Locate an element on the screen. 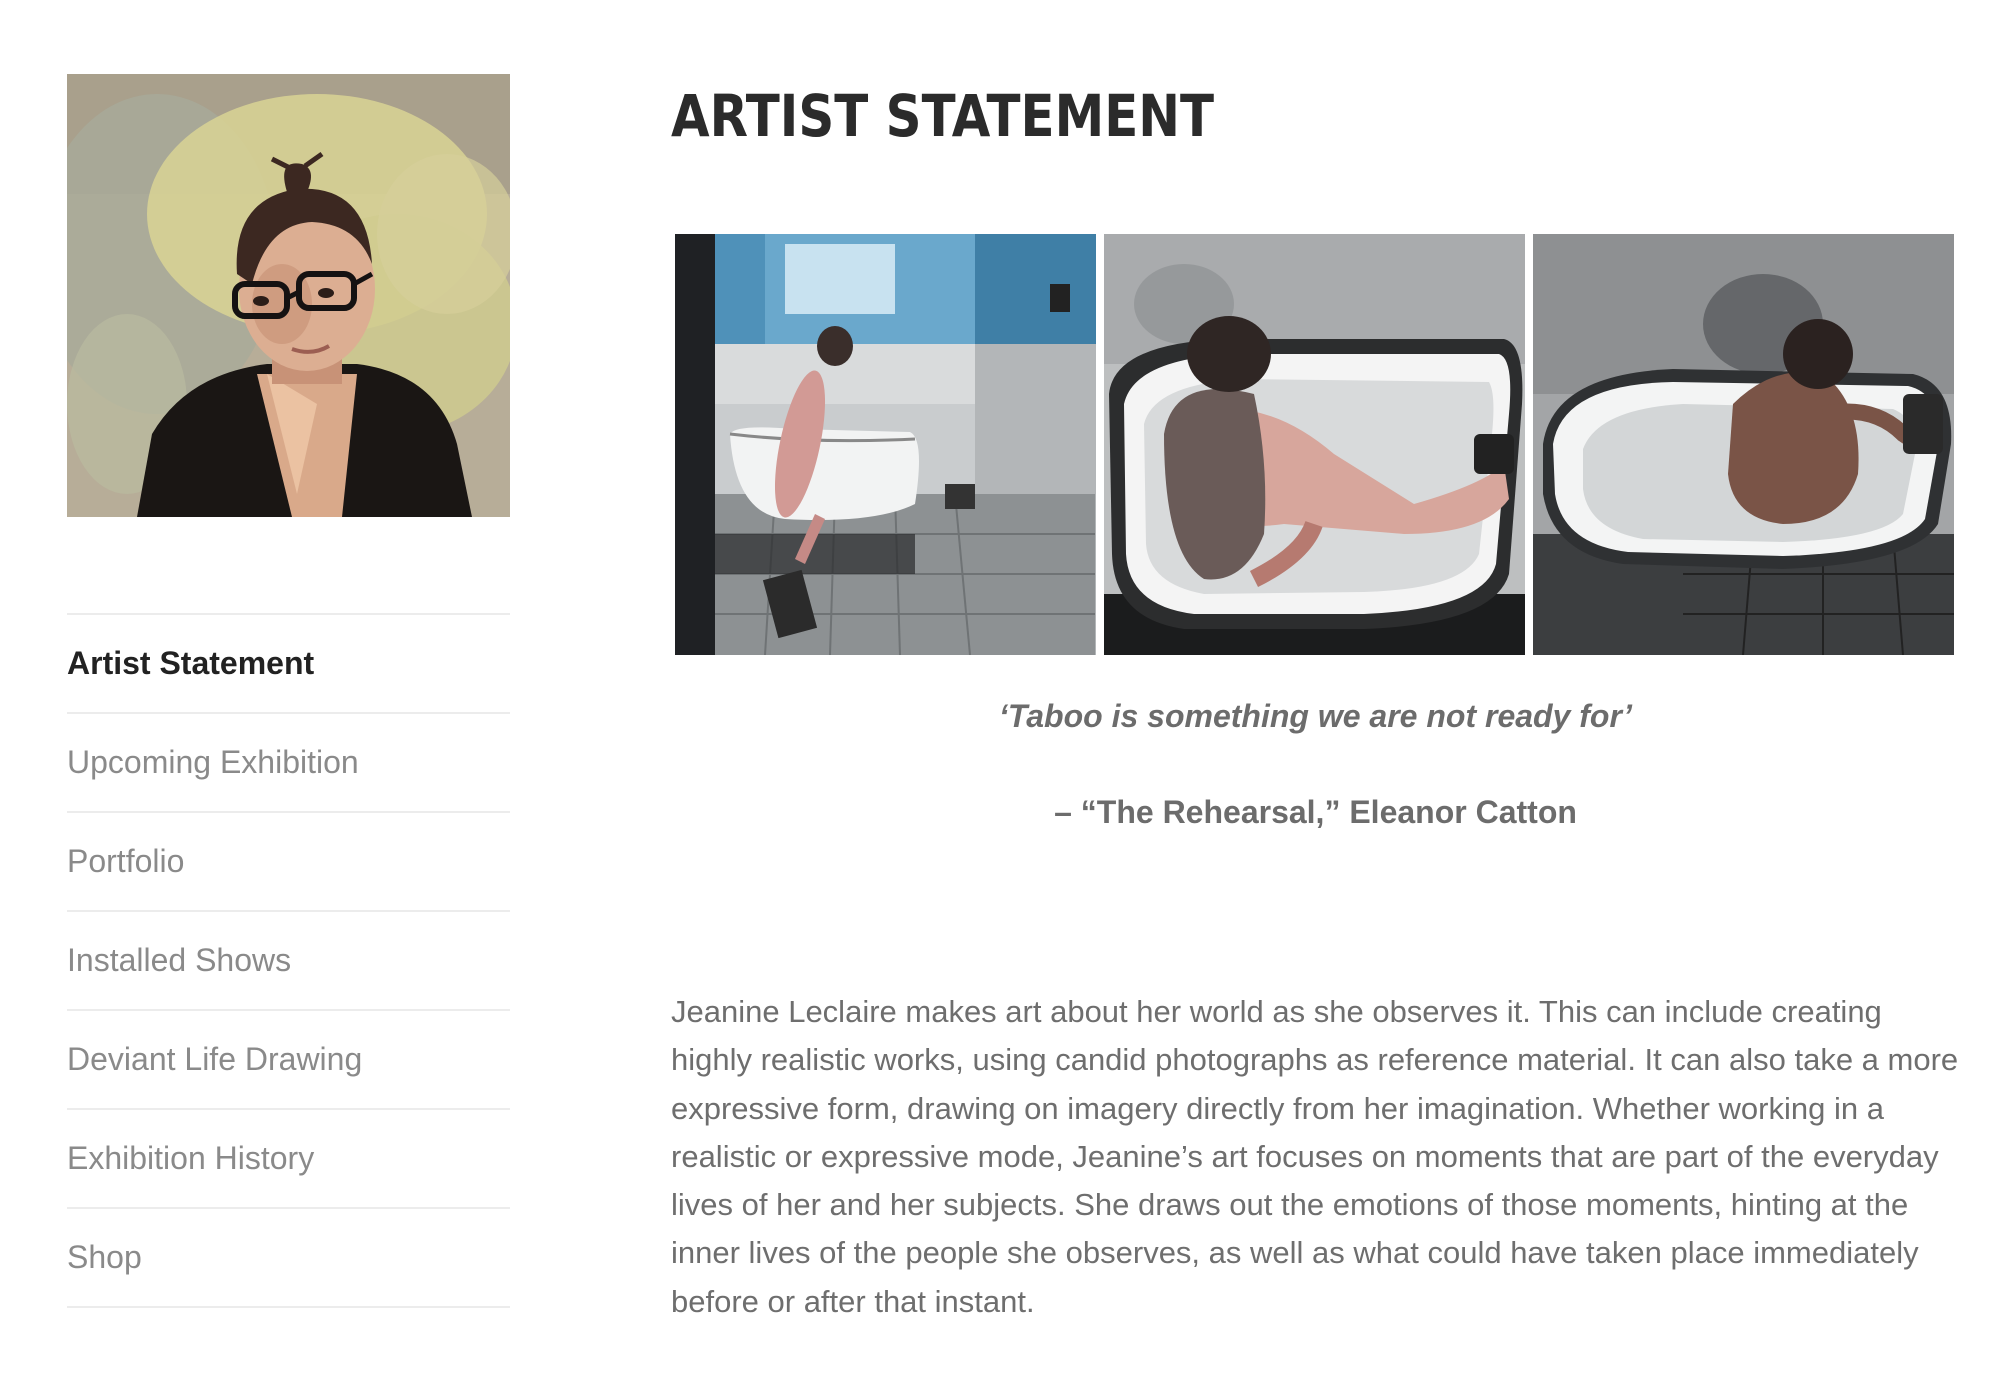 The image size is (2004, 1373). nav-item-portfolio: Portfolio is located at coordinates (288, 862).